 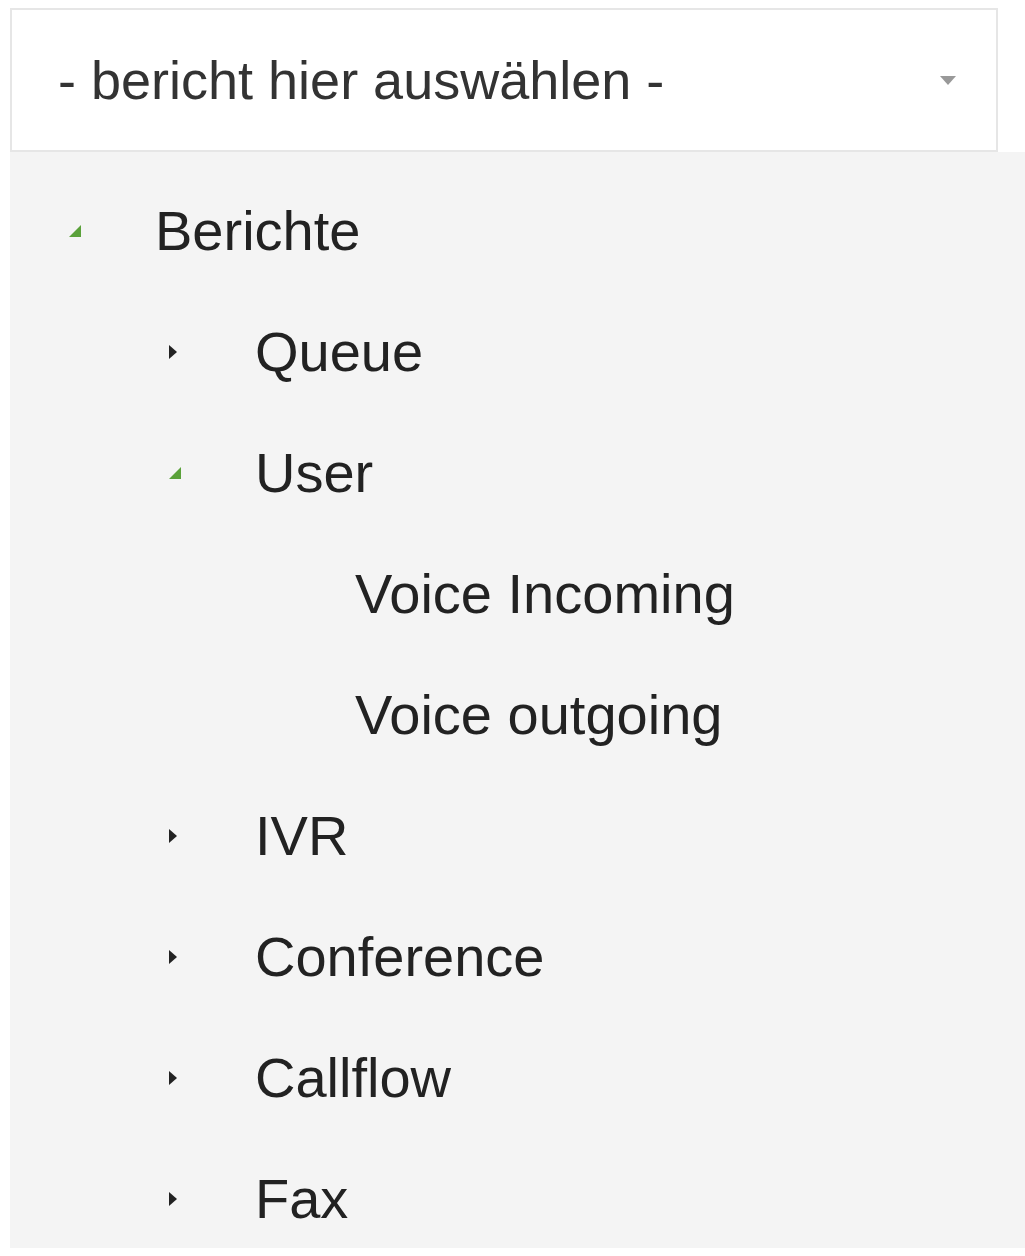 What do you see at coordinates (517, 351) in the screenshot?
I see `tree-item: Queue` at bounding box center [517, 351].